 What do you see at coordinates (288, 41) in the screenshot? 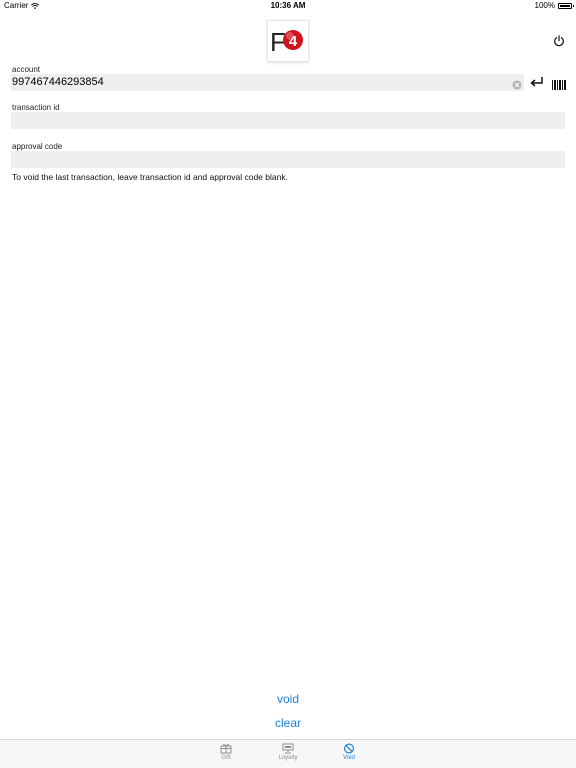
I see `app-logo: F 4` at bounding box center [288, 41].